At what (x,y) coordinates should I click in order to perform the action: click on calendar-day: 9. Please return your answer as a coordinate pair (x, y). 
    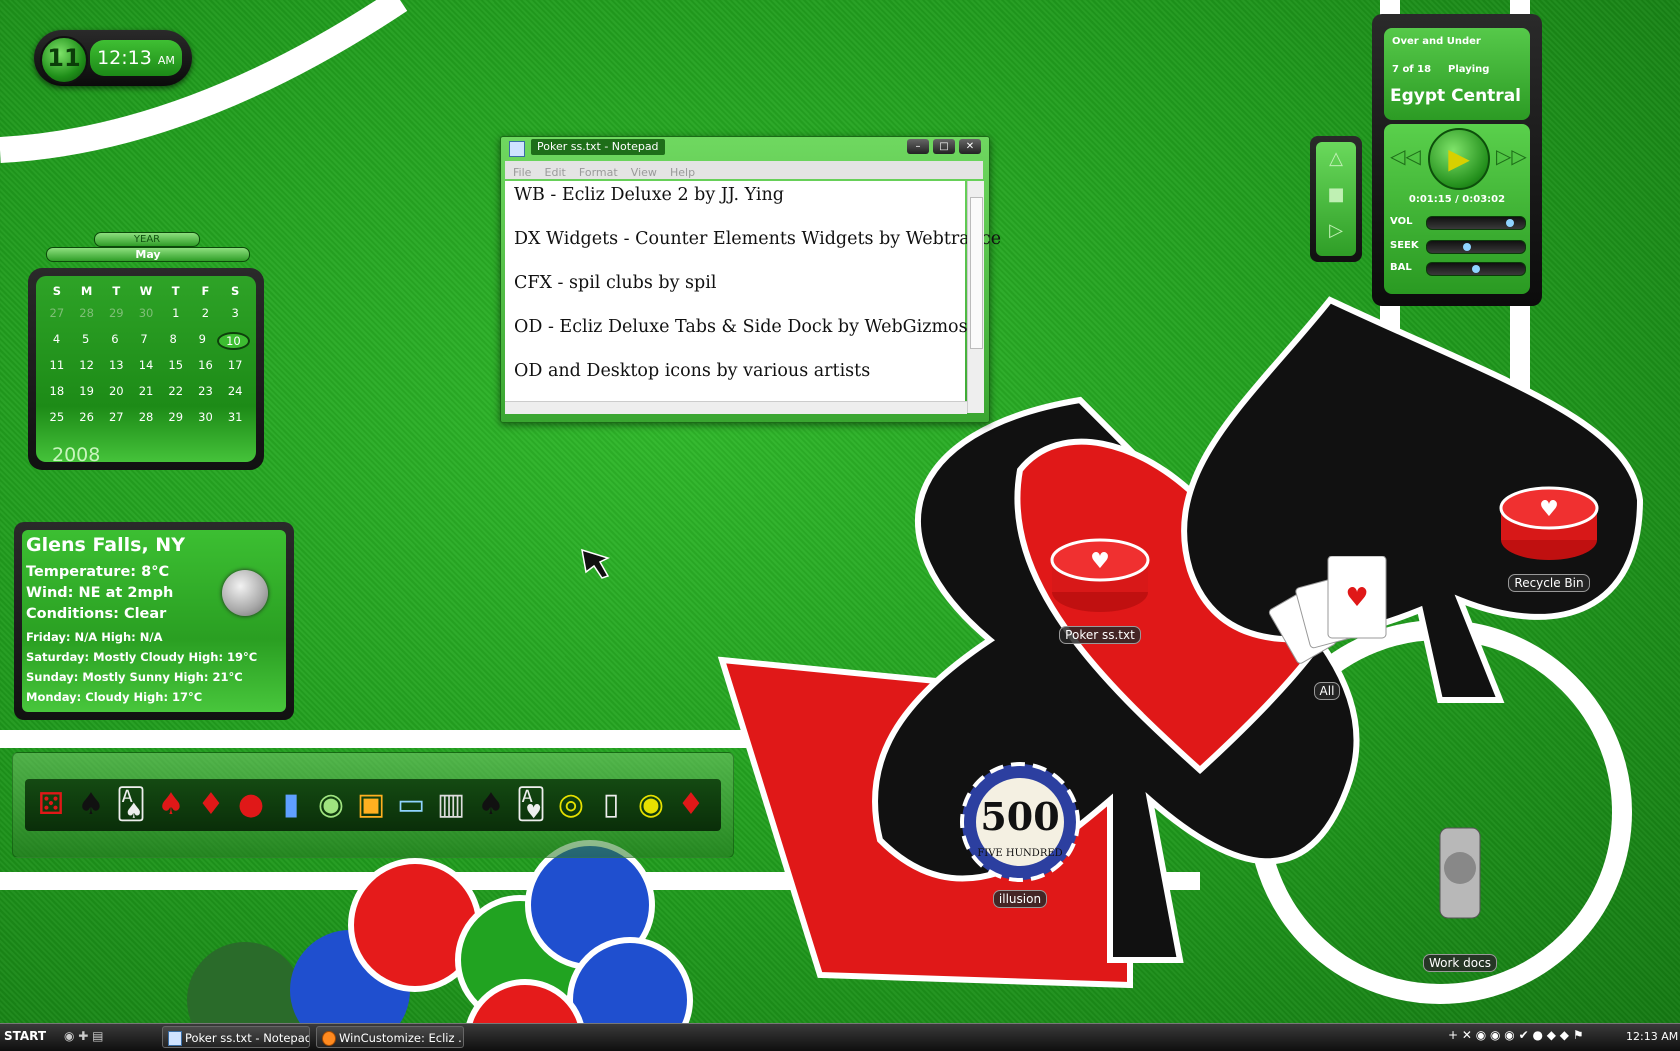
    Looking at the image, I should click on (202, 341).